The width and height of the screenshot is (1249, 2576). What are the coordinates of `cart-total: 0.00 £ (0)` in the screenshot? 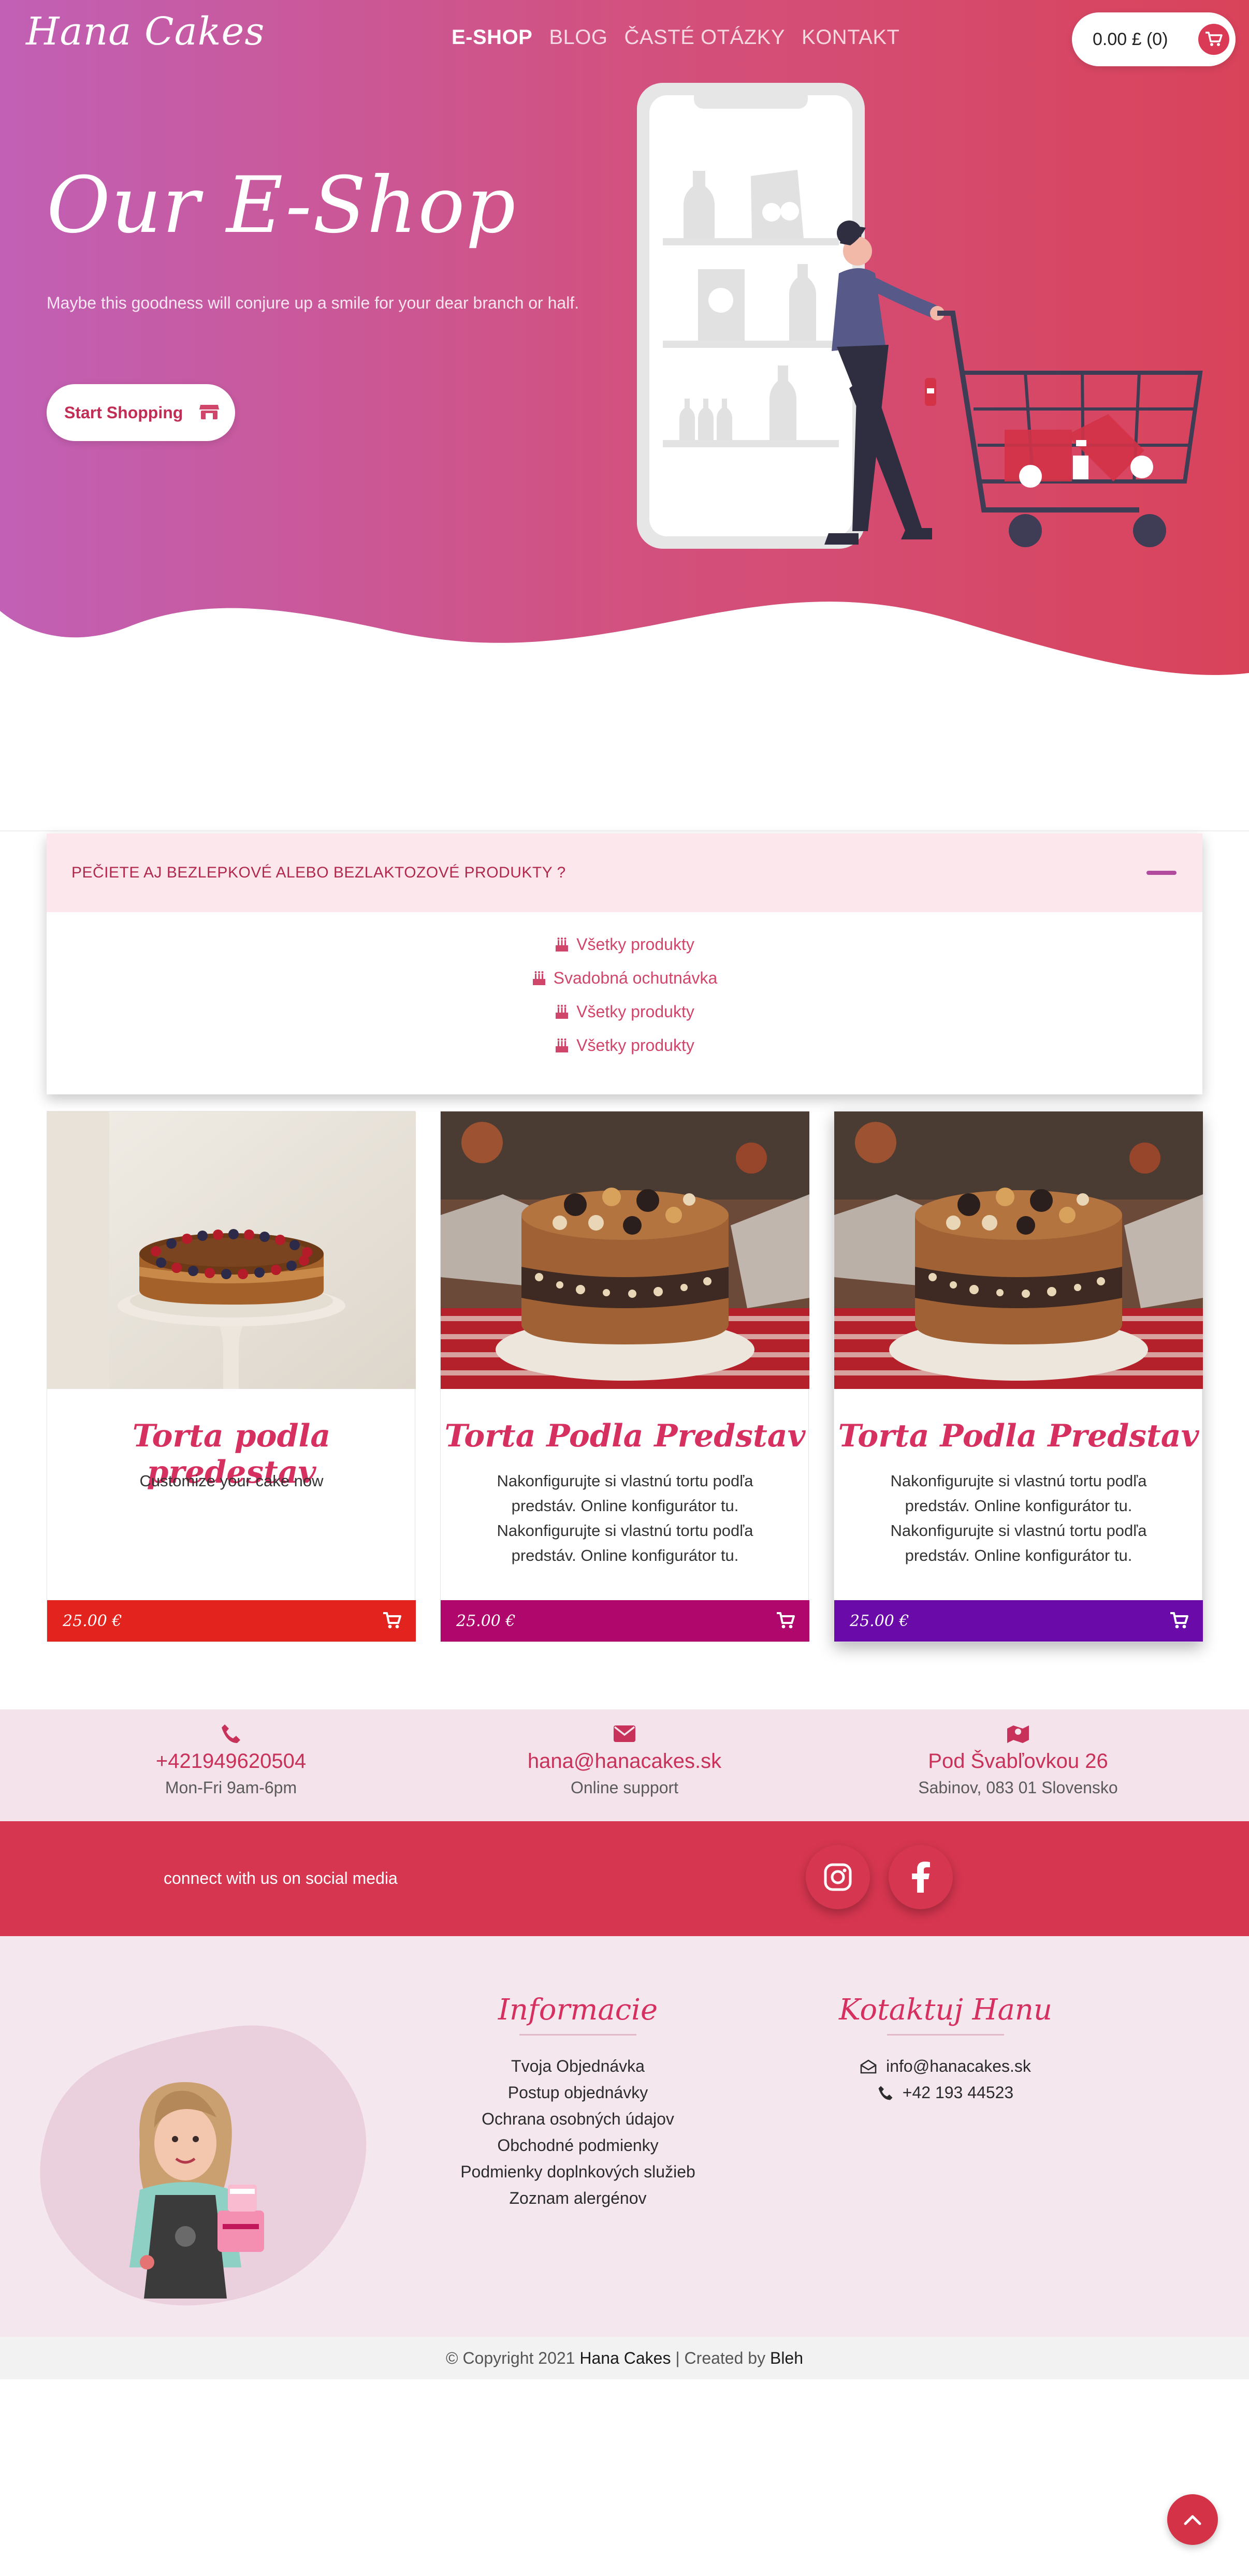 It's located at (1130, 39).